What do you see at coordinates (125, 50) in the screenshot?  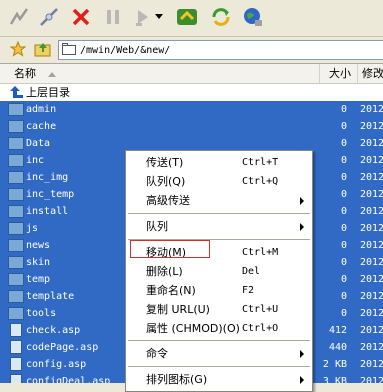 I see `address-path: /mwin/Web/&new/` at bounding box center [125, 50].